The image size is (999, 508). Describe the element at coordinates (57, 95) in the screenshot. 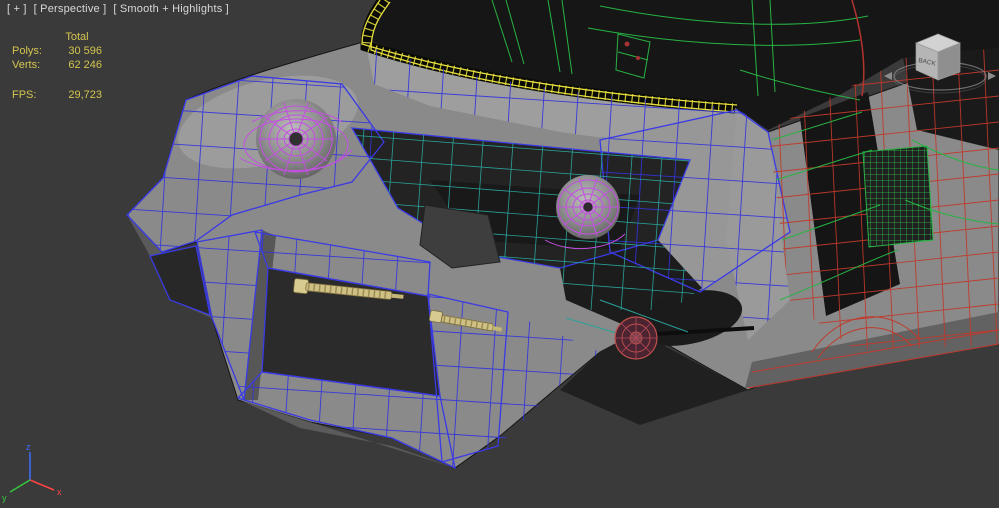

I see `stats-fps-row: FPS: 29,723` at that location.